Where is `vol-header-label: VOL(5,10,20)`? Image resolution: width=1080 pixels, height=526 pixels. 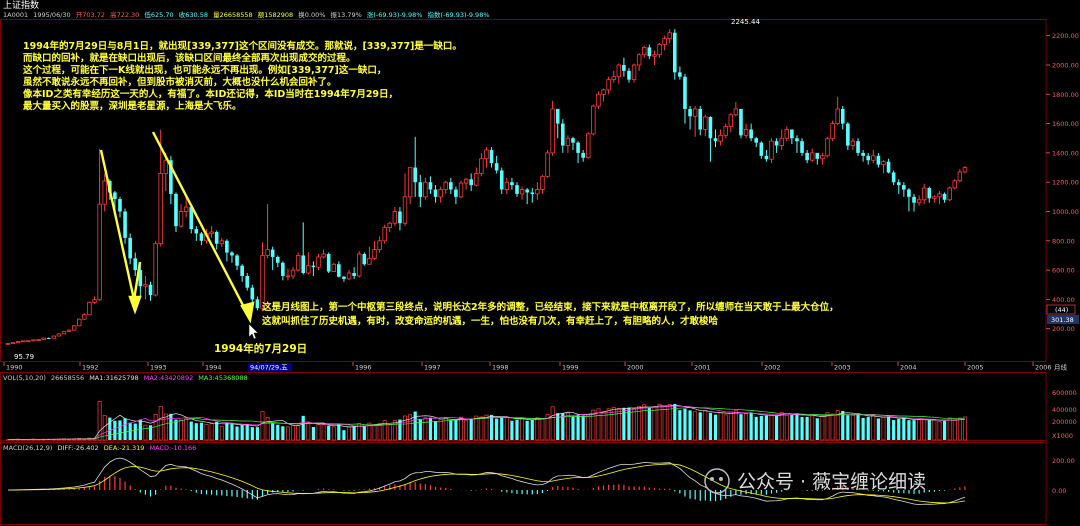
vol-header-label: VOL(5,10,20) is located at coordinates (24, 378).